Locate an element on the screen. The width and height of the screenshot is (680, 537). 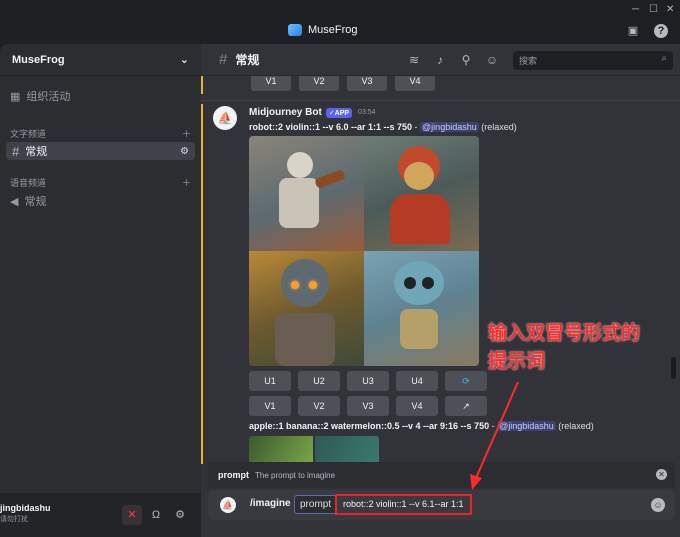
option-description: The prompt to imagine is located at coordinates (295, 475).